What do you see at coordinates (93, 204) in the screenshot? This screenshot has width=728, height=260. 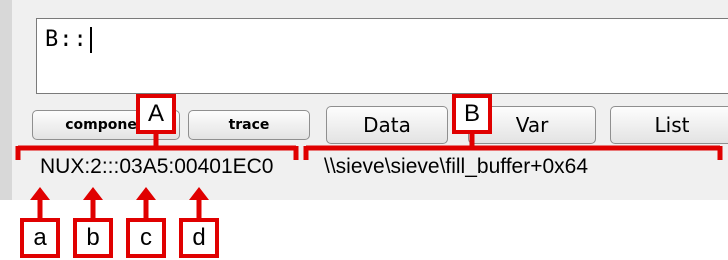 I see `arrow-b` at bounding box center [93, 204].